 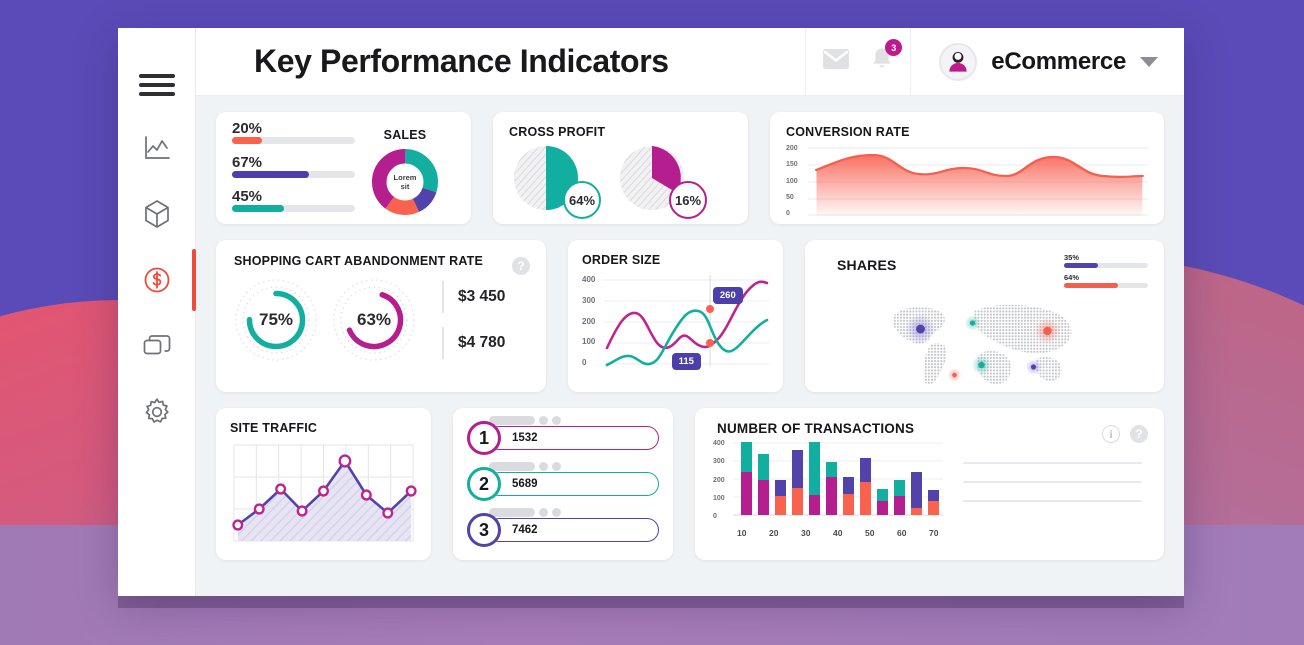 I want to click on box-icon, so click(x=157, y=214).